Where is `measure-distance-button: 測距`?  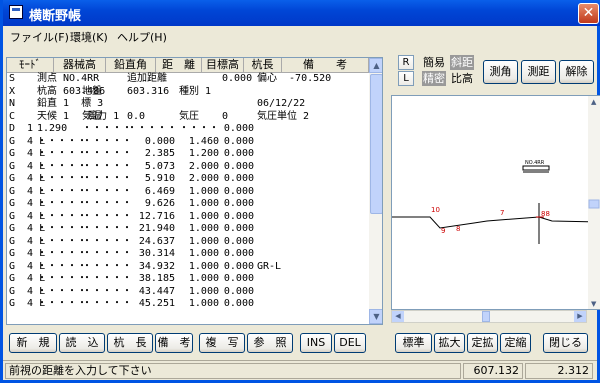 measure-distance-button: 測距 is located at coordinates (538, 72).